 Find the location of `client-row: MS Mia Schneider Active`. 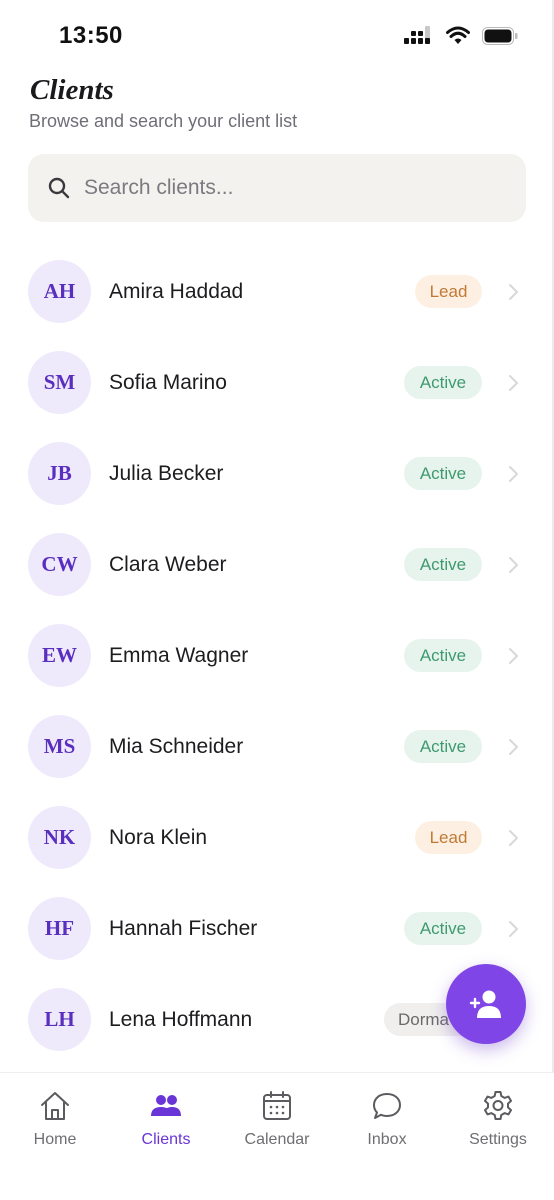

client-row: MS Mia Schneider Active is located at coordinates (277, 745).